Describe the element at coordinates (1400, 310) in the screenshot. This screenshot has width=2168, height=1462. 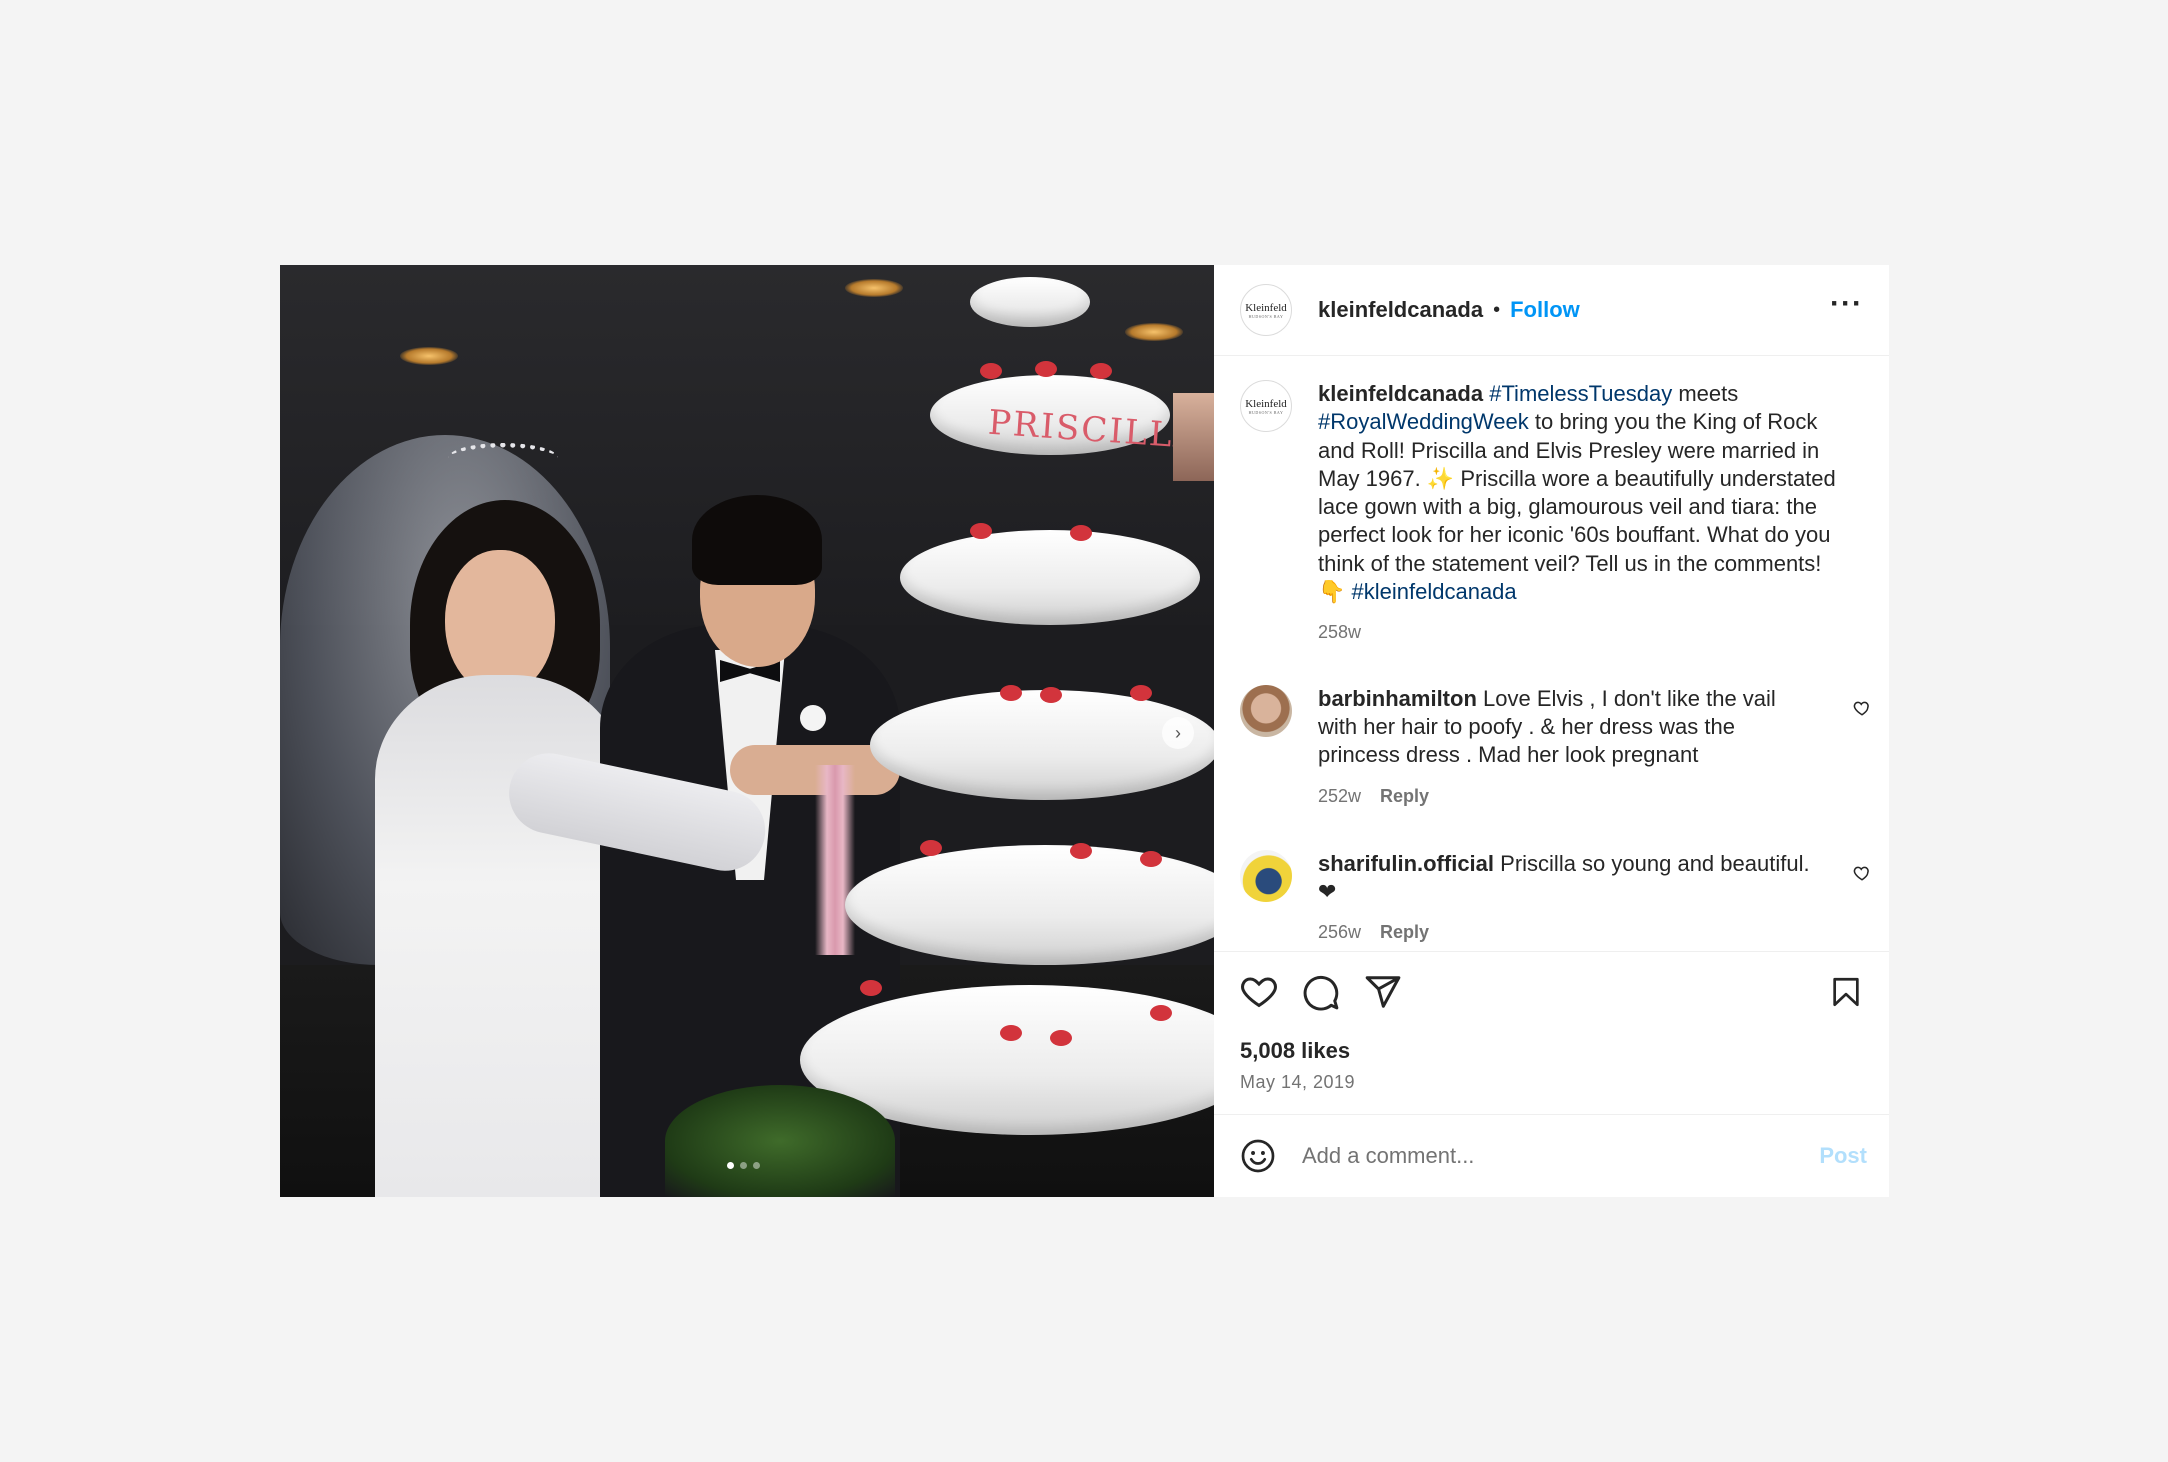
I see `post-username: kleinfeldcanada` at that location.